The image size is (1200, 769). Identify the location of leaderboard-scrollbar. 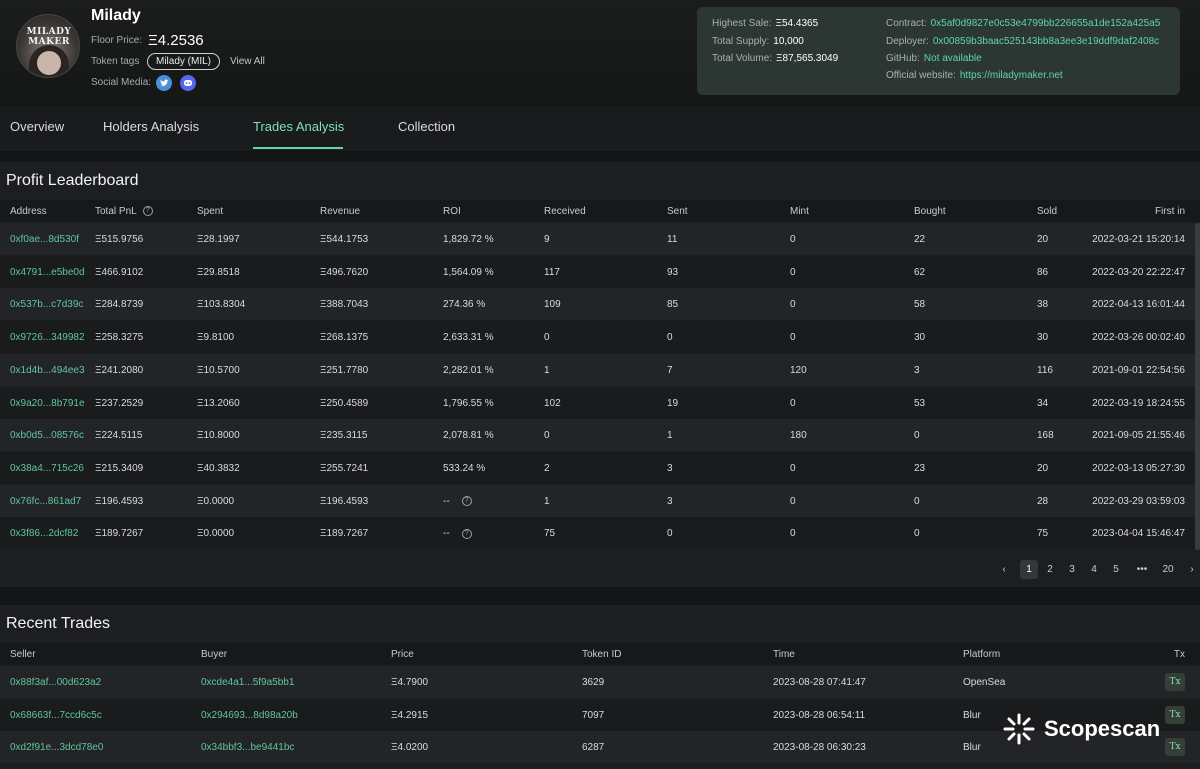
(1197, 386).